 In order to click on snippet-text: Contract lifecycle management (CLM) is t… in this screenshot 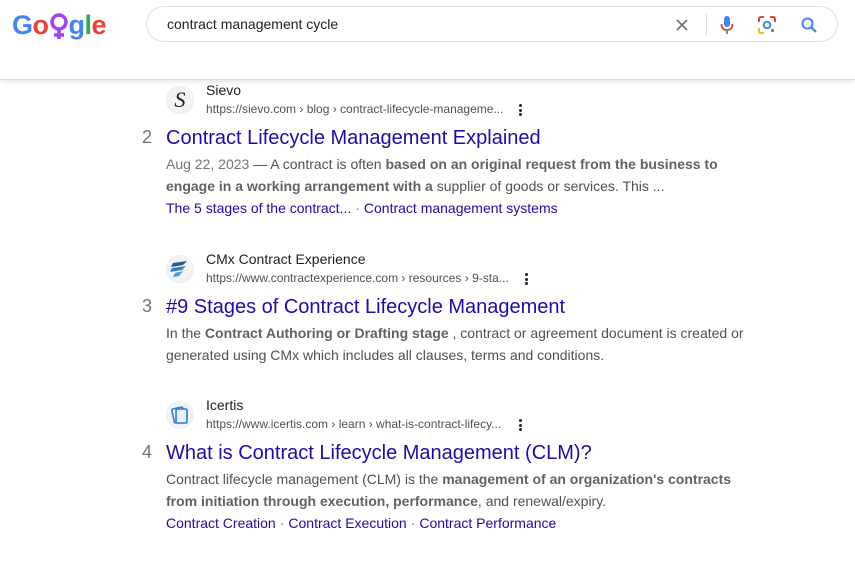, I will do `click(304, 479)`.